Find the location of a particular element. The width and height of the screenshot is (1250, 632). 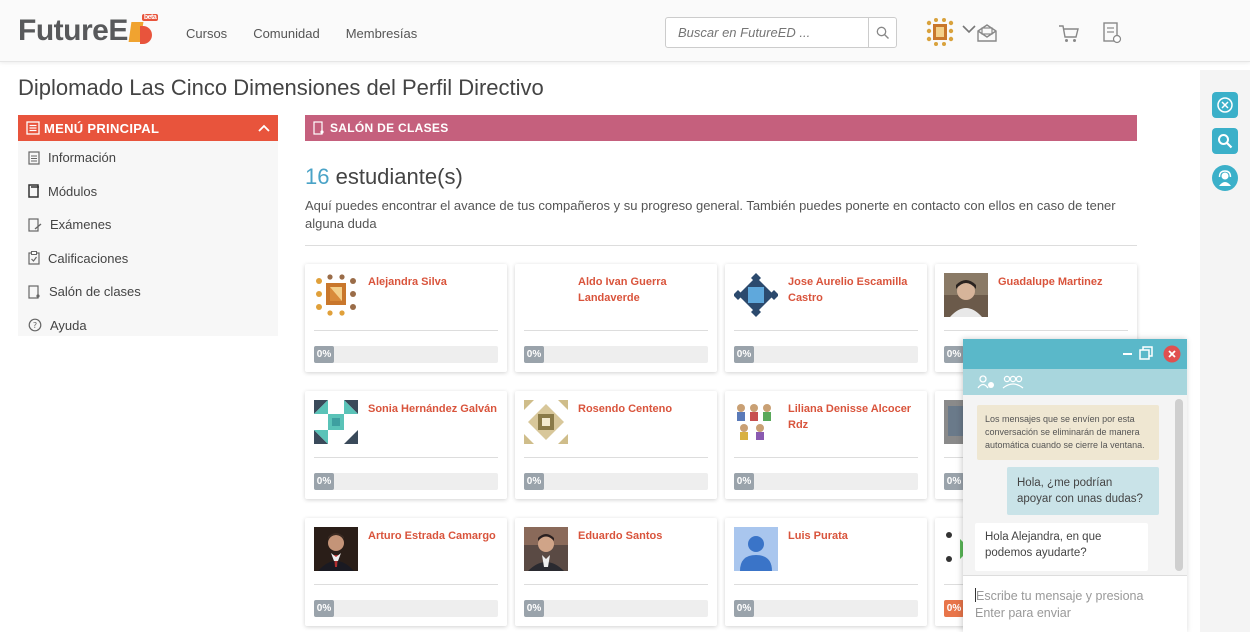

support-agent-icon is located at coordinates (1225, 178).